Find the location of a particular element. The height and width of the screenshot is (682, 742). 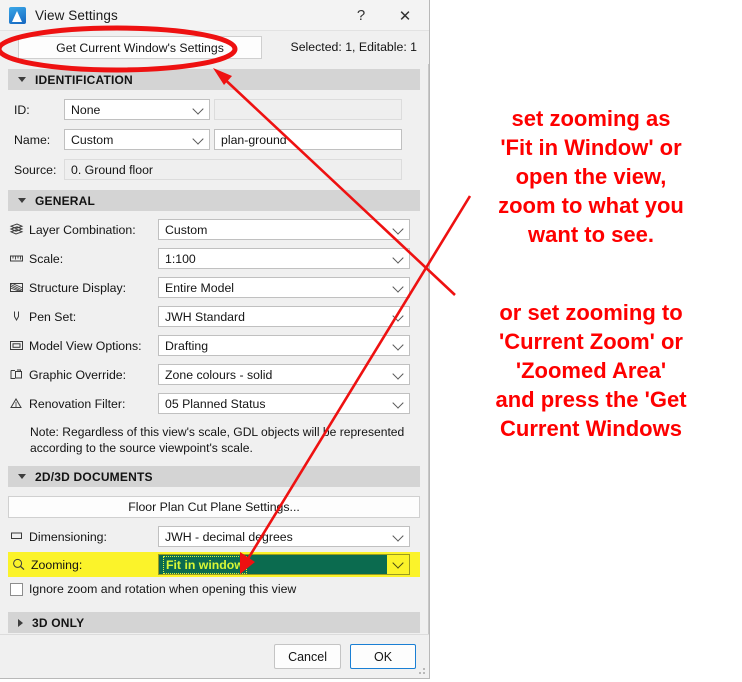

ignore-zoom-checkbox is located at coordinates (16, 589).